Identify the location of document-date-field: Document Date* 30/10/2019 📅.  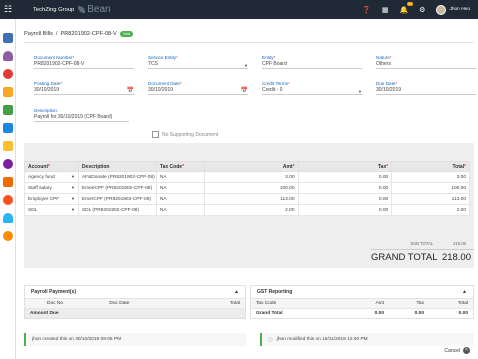
(198, 88).